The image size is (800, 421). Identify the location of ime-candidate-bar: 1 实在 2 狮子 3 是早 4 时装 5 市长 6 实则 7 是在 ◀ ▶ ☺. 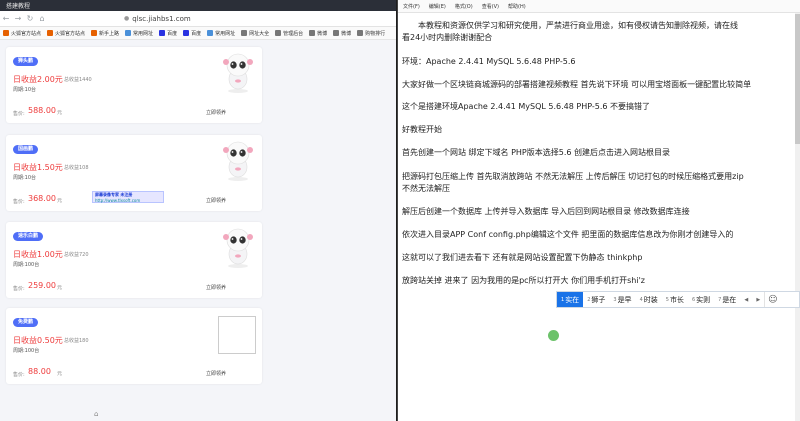
(678, 299).